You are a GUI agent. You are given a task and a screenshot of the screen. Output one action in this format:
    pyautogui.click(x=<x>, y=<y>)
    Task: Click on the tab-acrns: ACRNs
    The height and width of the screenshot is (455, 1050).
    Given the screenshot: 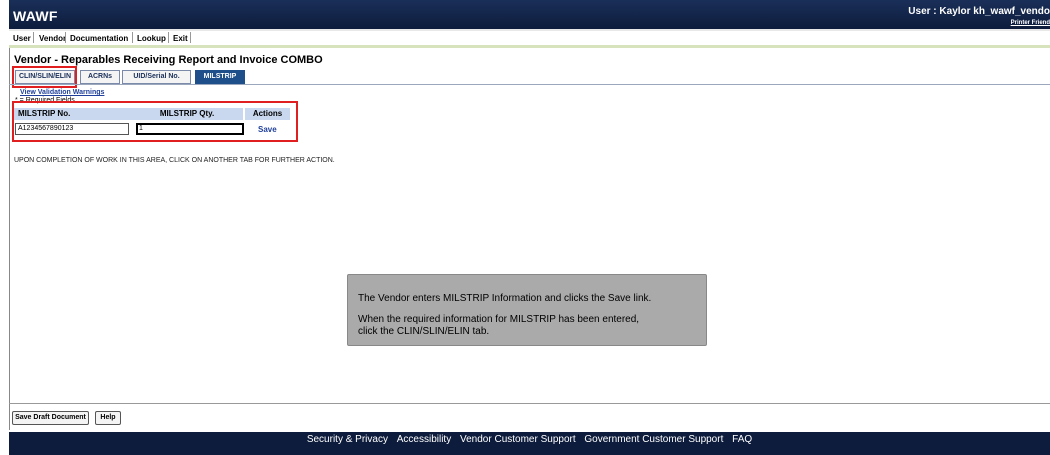 What is the action you would take?
    pyautogui.click(x=100, y=77)
    